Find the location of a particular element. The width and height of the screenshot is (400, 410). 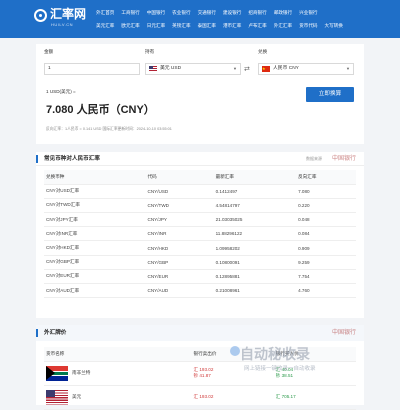

nav-link: 货币代码 is located at coordinates (308, 25).